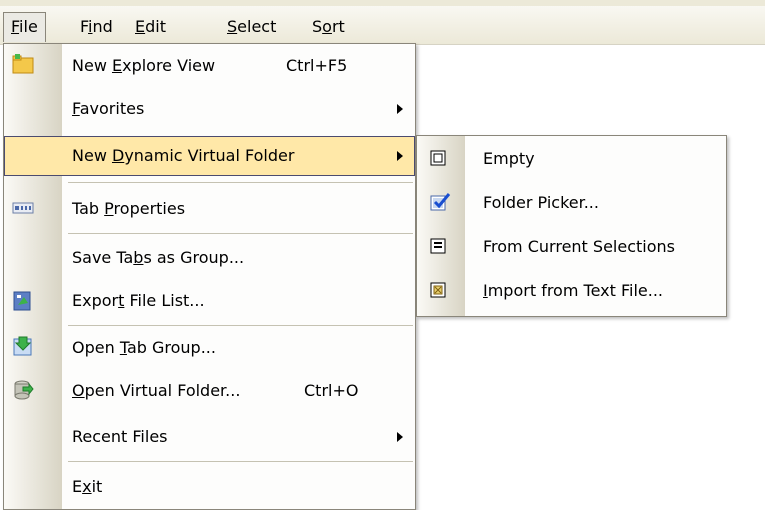 This screenshot has width=765, height=510. What do you see at coordinates (438, 290) in the screenshot?
I see `import-text-file-icon` at bounding box center [438, 290].